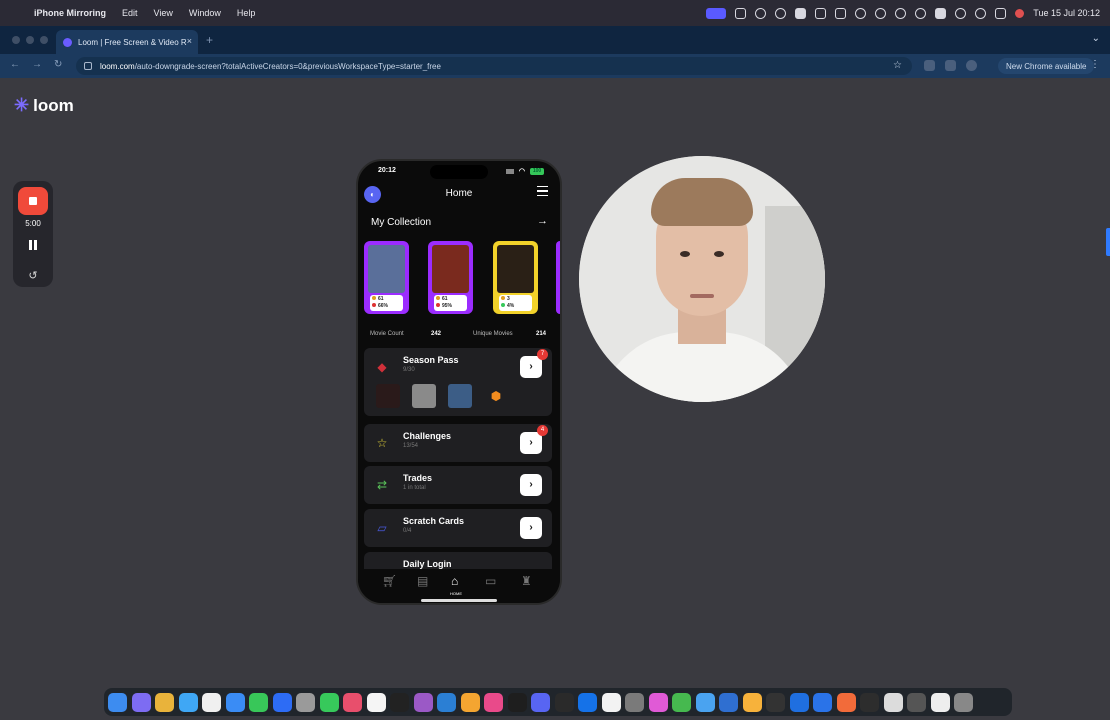 This screenshot has height=720, width=1110. I want to click on site-info-icon, so click(88, 66).